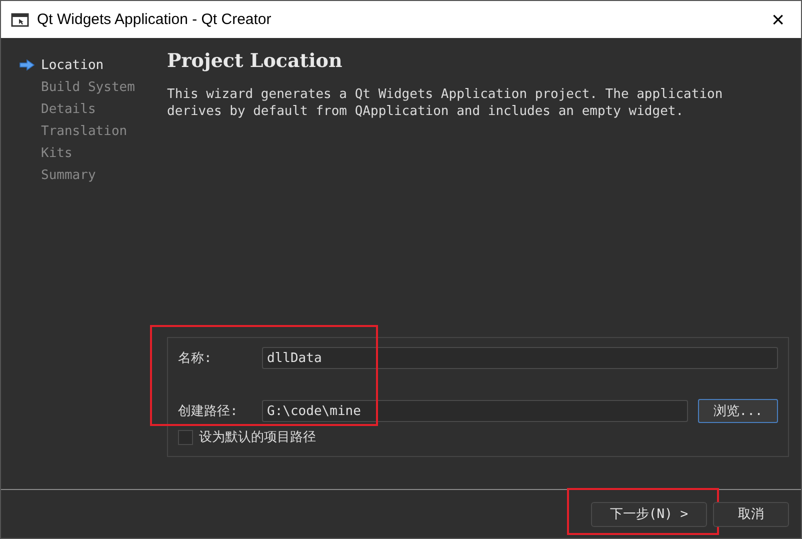 The height and width of the screenshot is (539, 802). Describe the element at coordinates (751, 514) in the screenshot. I see `dialog-button: 取消` at that location.